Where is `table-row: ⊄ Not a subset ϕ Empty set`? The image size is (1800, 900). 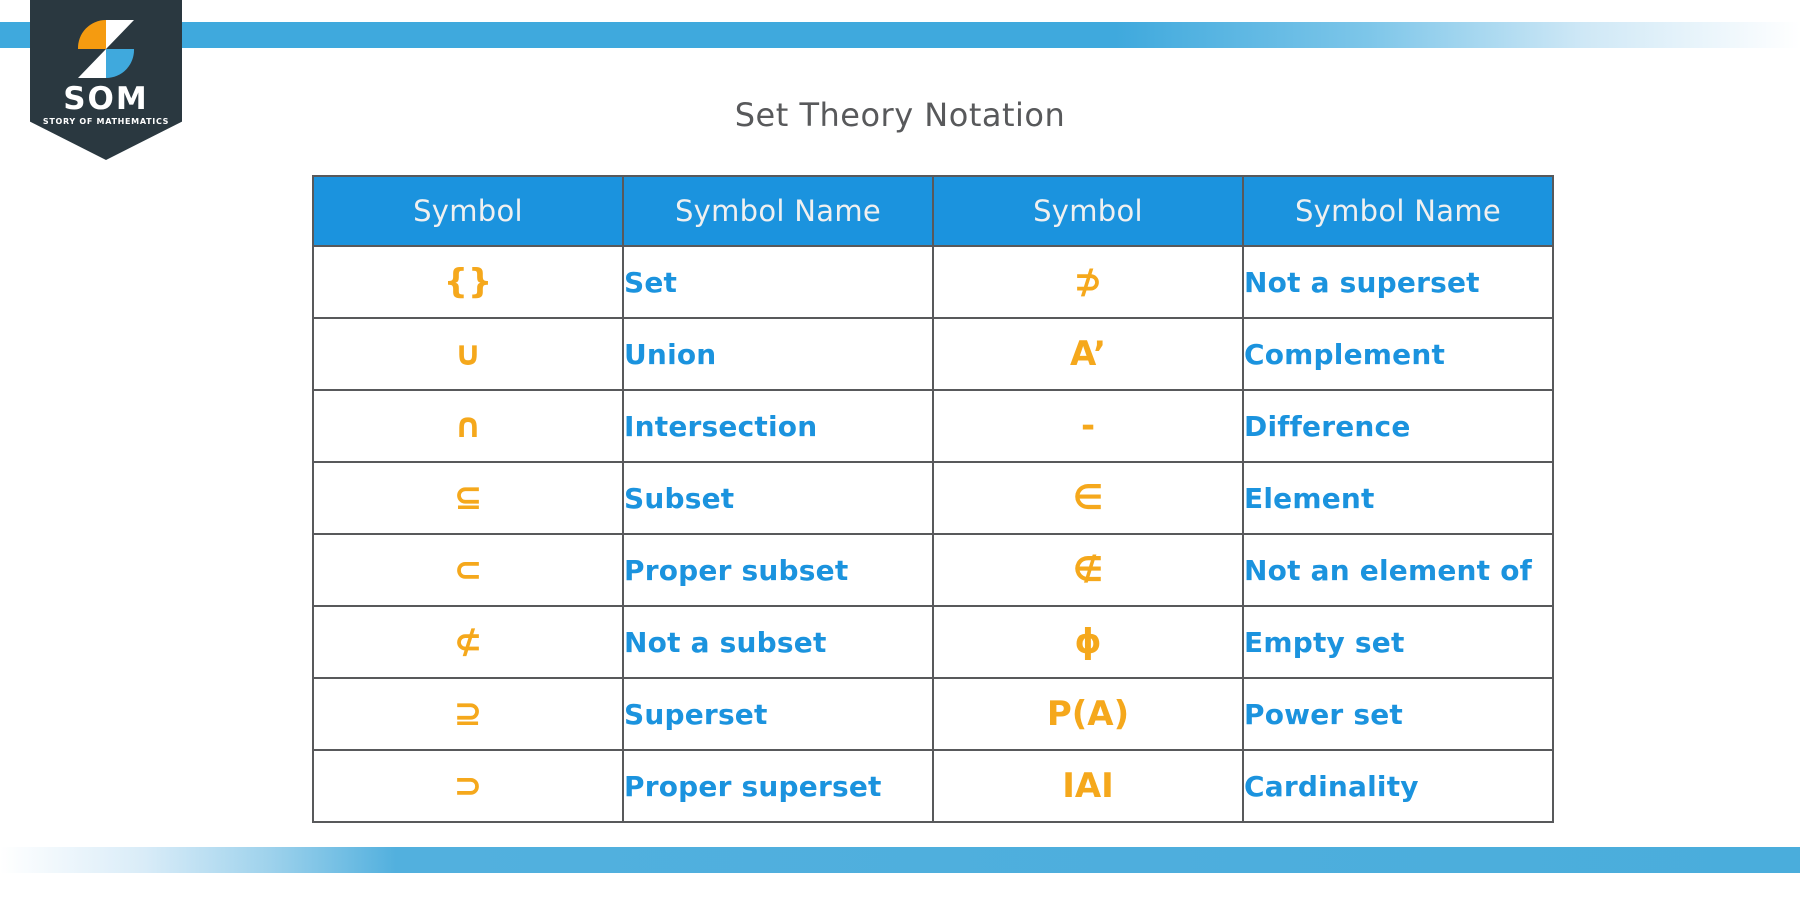 table-row: ⊄ Not a subset ϕ Empty set is located at coordinates (933, 642).